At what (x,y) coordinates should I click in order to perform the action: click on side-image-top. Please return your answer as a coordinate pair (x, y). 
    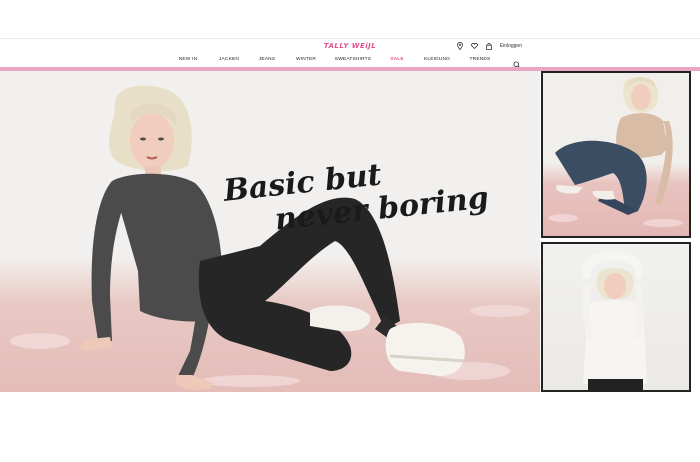
    Looking at the image, I should click on (616, 154).